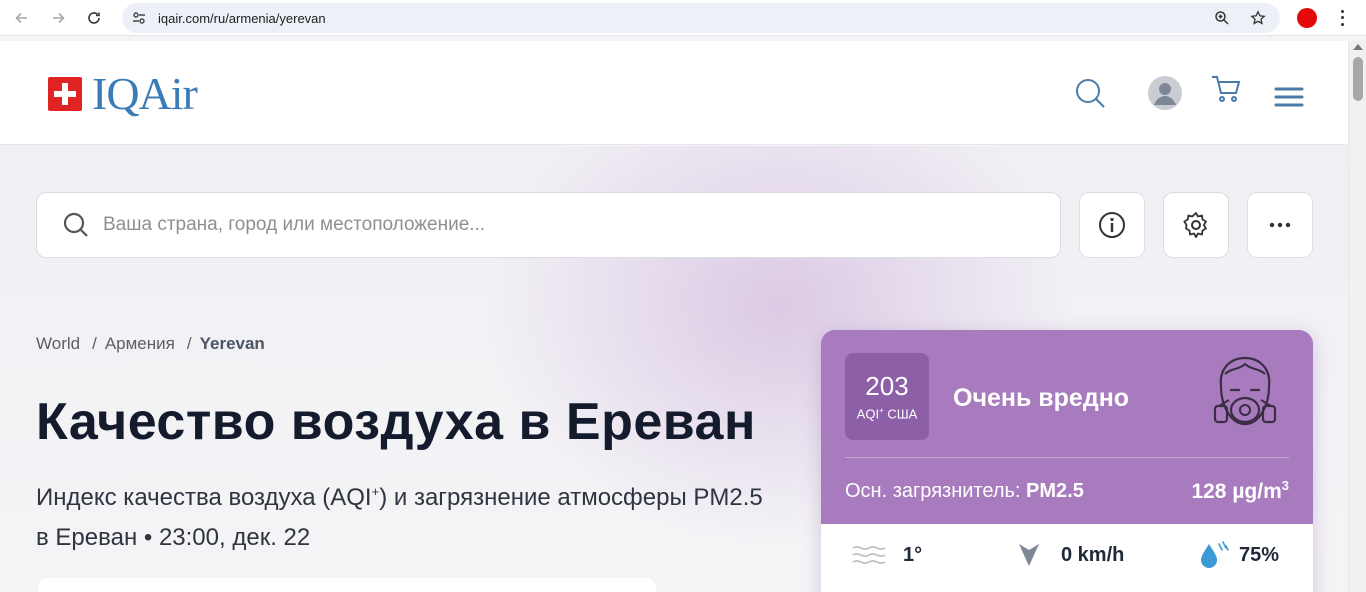 This screenshot has height=592, width=1366. Describe the element at coordinates (1285, 485) in the screenshot. I see `pollutant-unit-sup: 3` at that location.